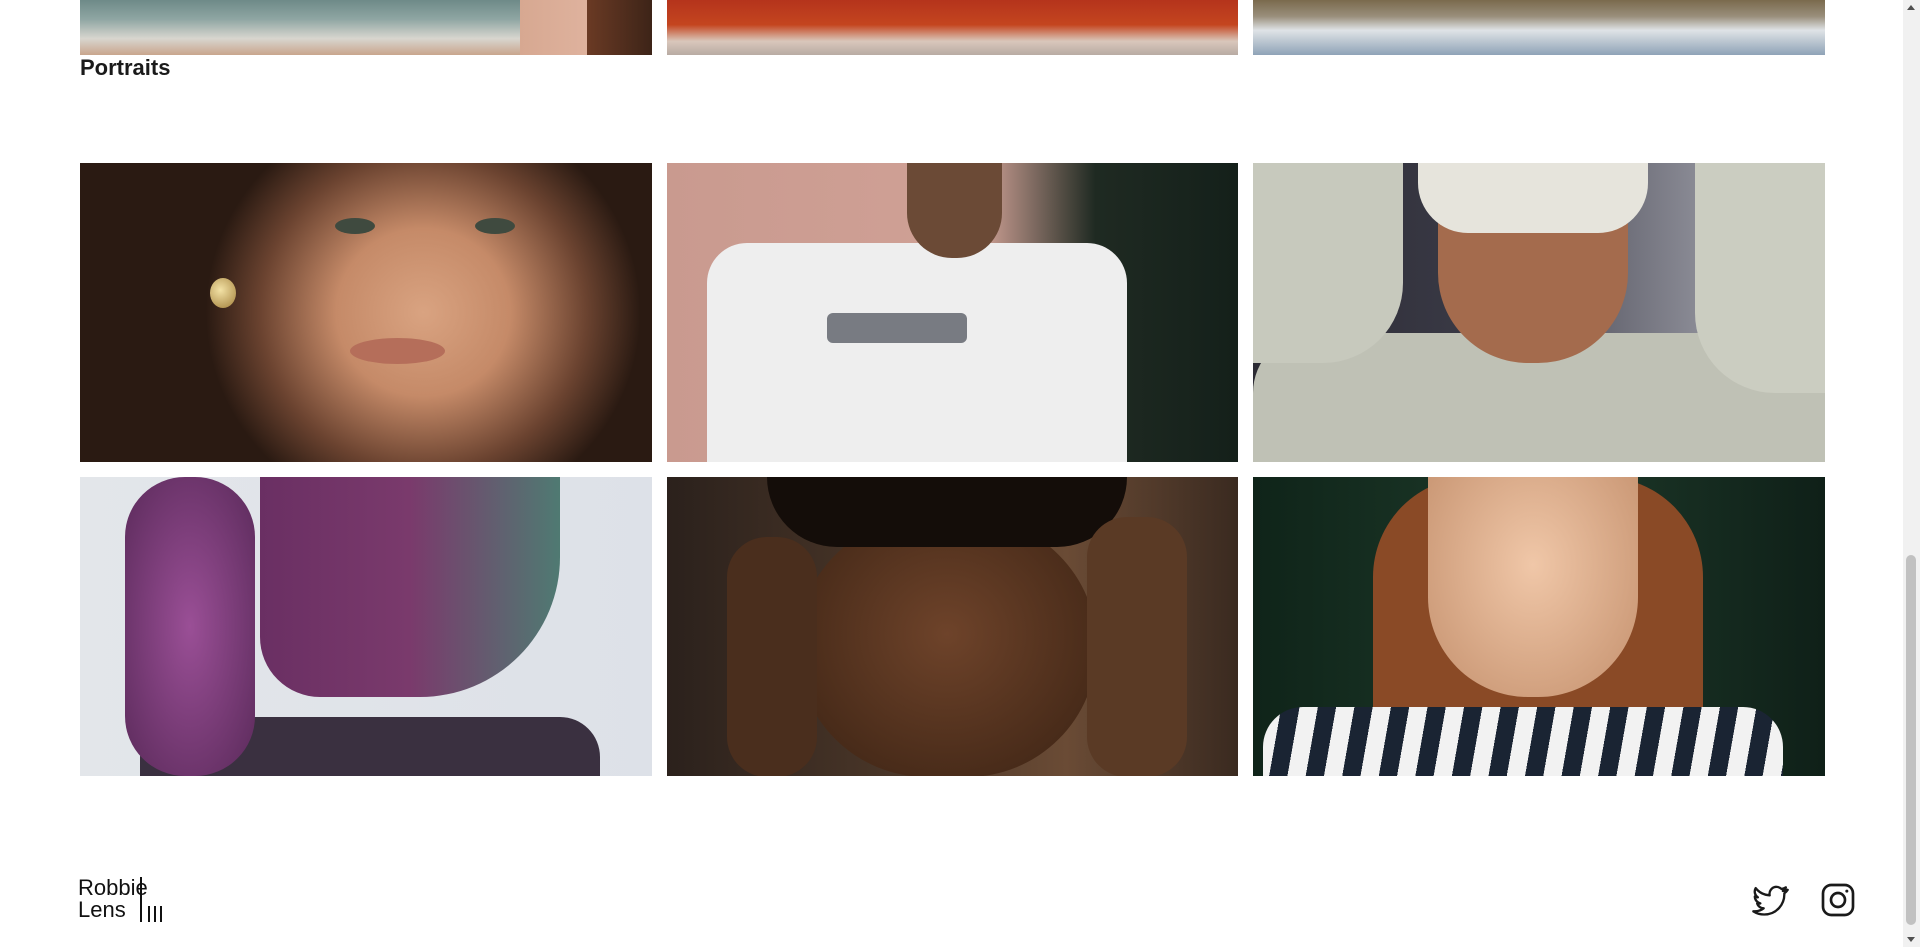 This screenshot has height=947, width=1920. I want to click on twitter-icon, so click(1770, 900).